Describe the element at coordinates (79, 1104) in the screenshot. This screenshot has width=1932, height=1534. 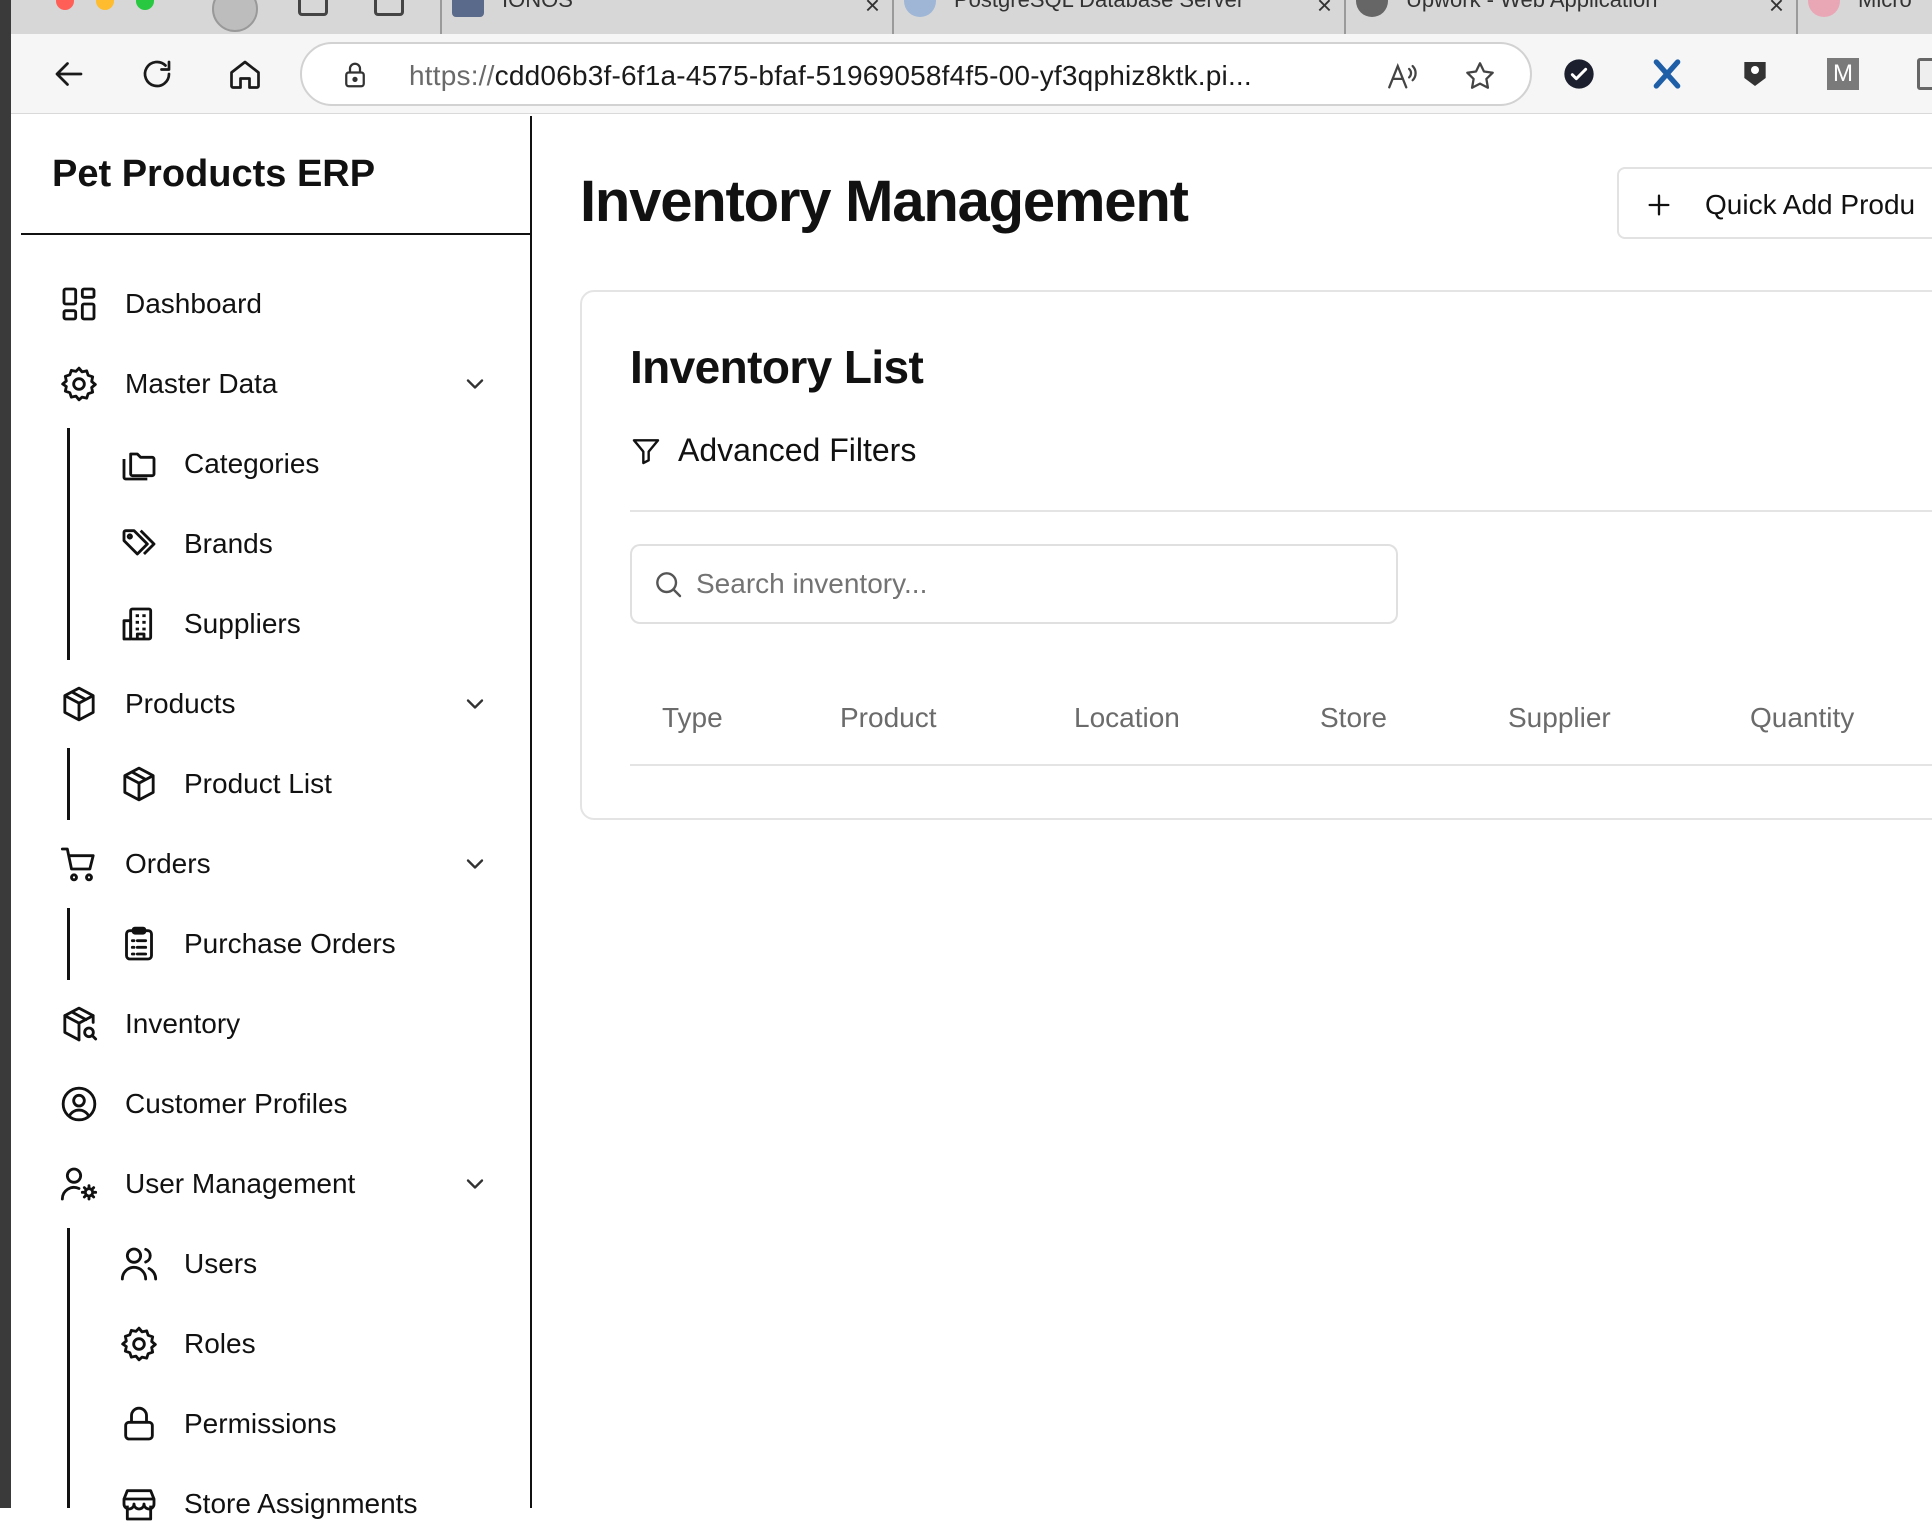
I see `user-circle-icon` at that location.